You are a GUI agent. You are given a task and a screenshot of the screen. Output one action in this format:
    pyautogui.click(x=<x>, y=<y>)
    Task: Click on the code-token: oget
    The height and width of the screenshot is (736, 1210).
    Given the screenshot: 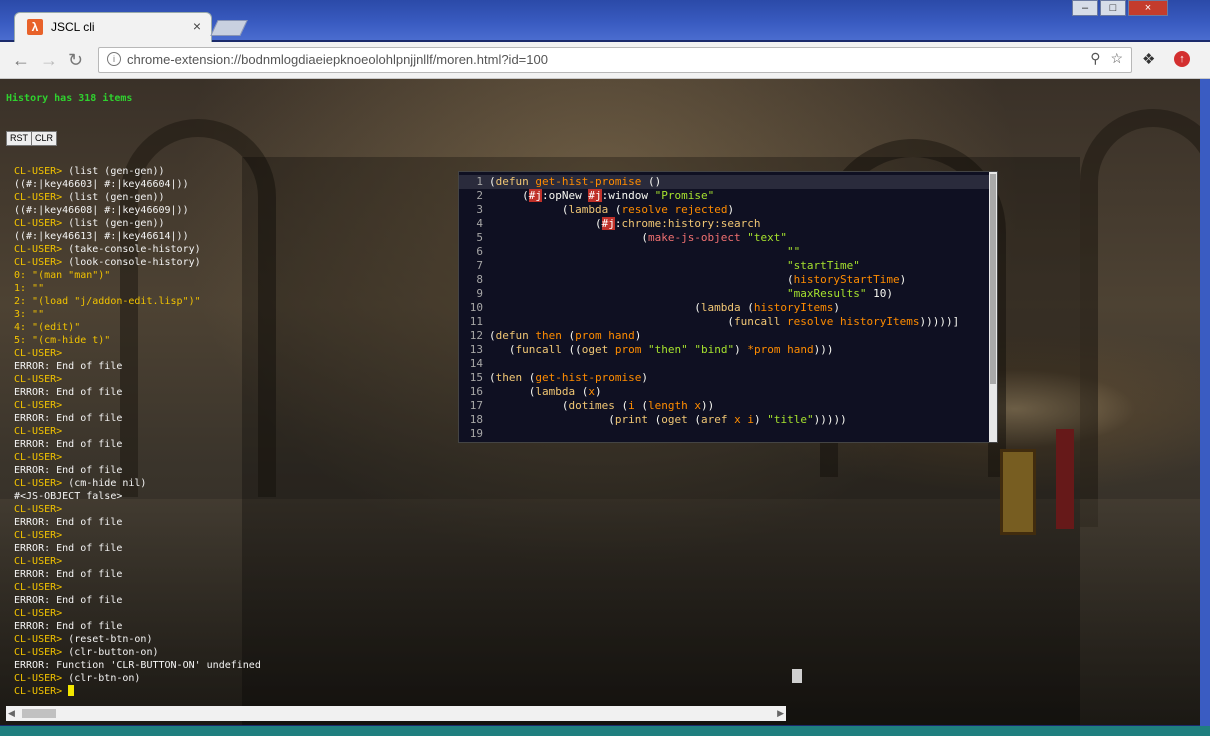 What is the action you would take?
    pyautogui.click(x=595, y=349)
    